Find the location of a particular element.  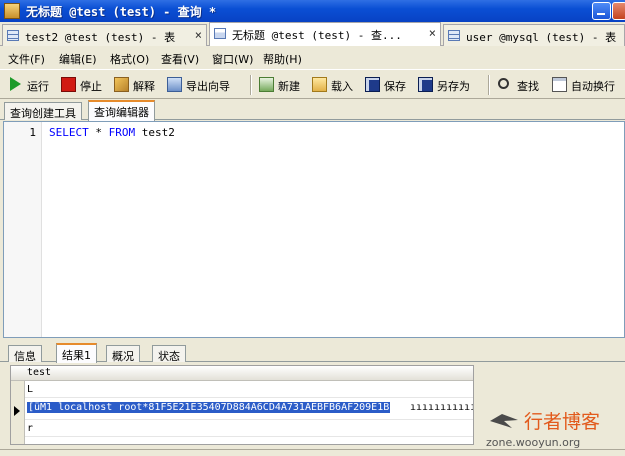

explain-button: 解释 is located at coordinates (137, 85).